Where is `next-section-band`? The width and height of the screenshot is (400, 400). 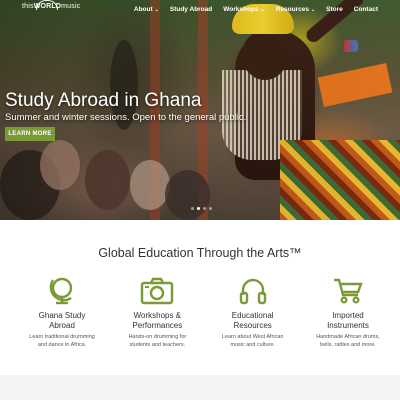 next-section-band is located at coordinates (200, 387).